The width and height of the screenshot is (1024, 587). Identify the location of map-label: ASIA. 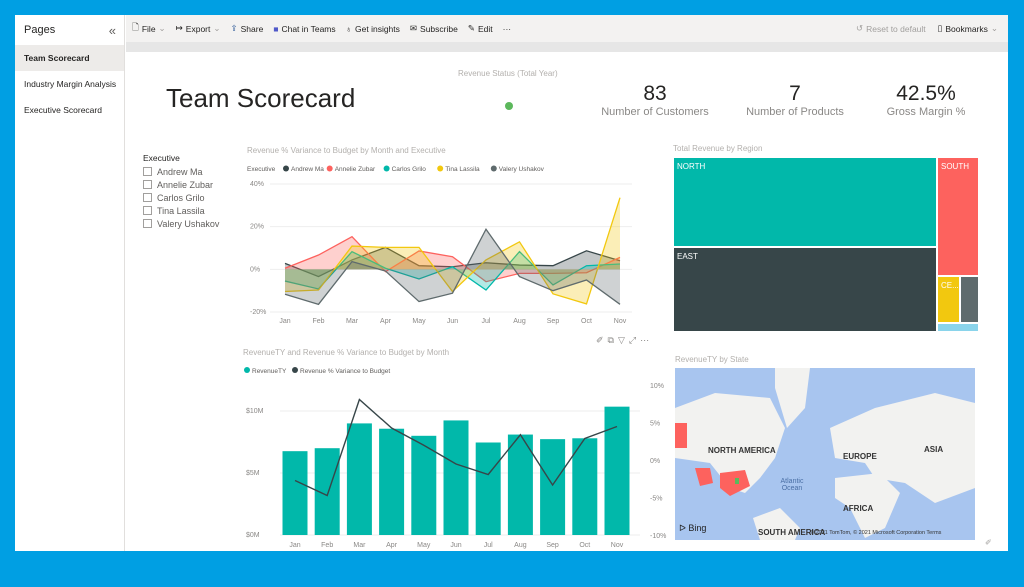
(934, 449).